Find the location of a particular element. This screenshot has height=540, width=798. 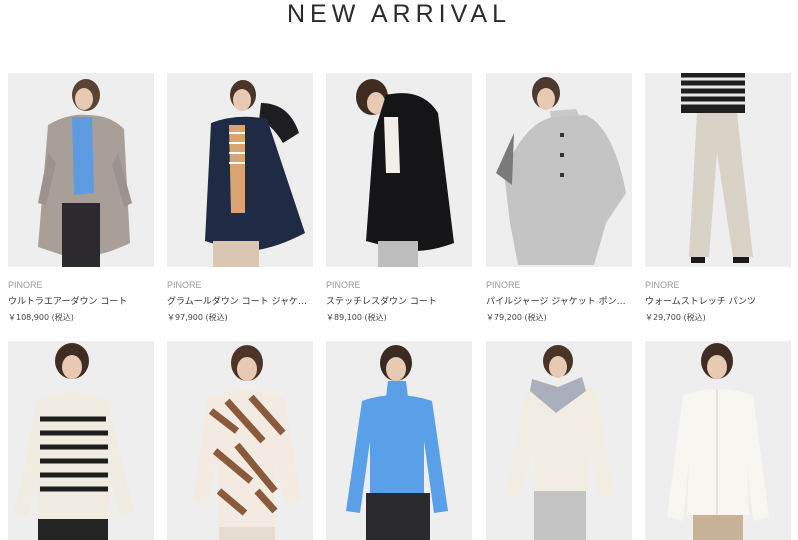

product-name: グラムールダウン コート ジャケット is located at coordinates (240, 302).